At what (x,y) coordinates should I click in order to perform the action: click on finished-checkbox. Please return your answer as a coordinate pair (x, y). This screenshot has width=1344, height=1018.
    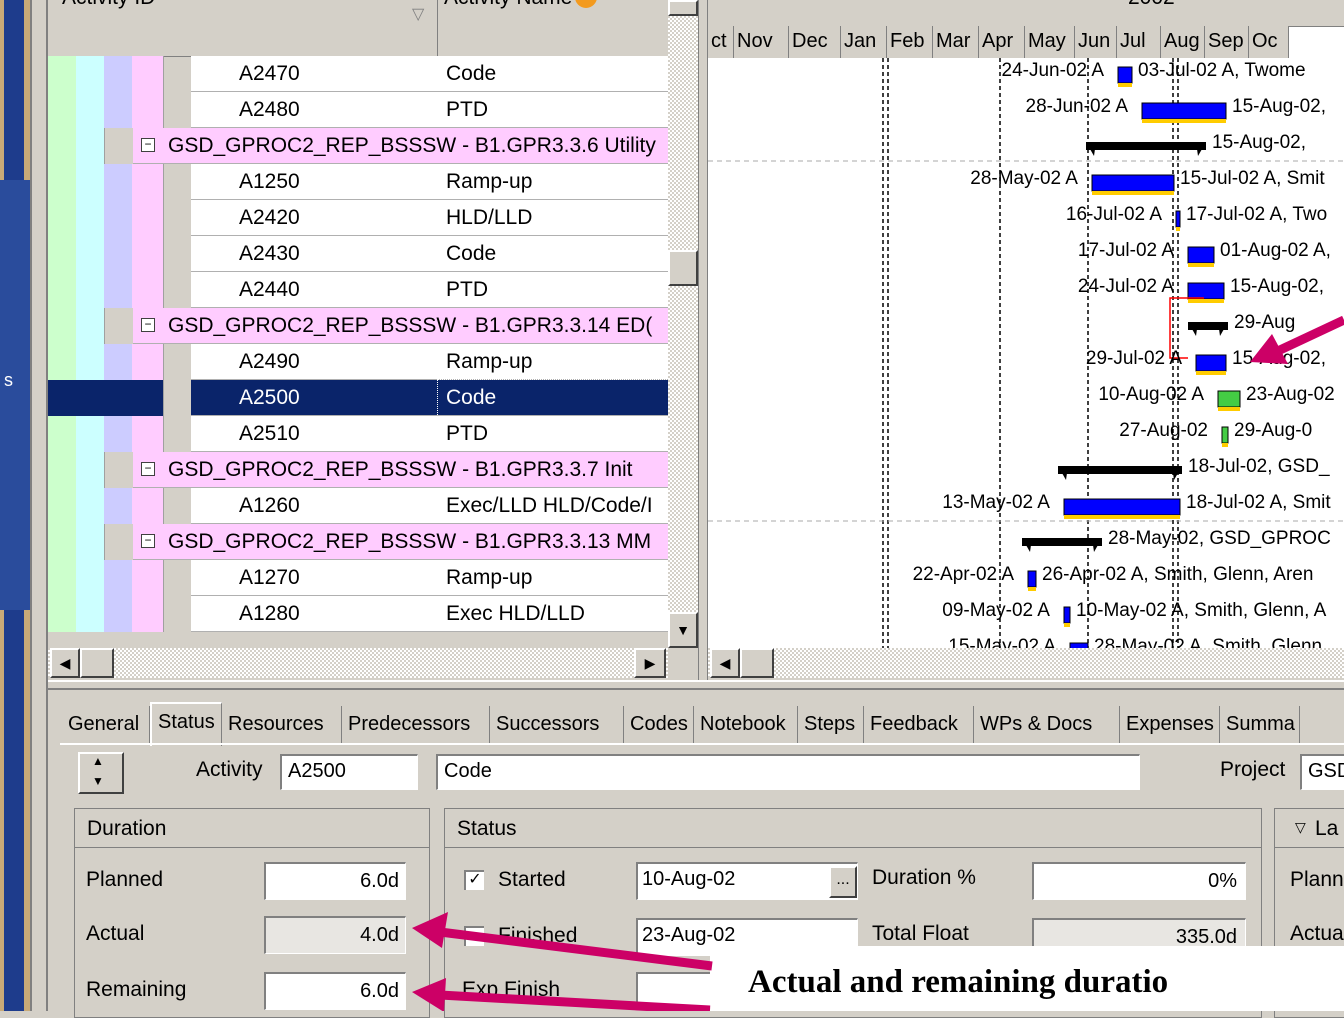
    Looking at the image, I should click on (474, 936).